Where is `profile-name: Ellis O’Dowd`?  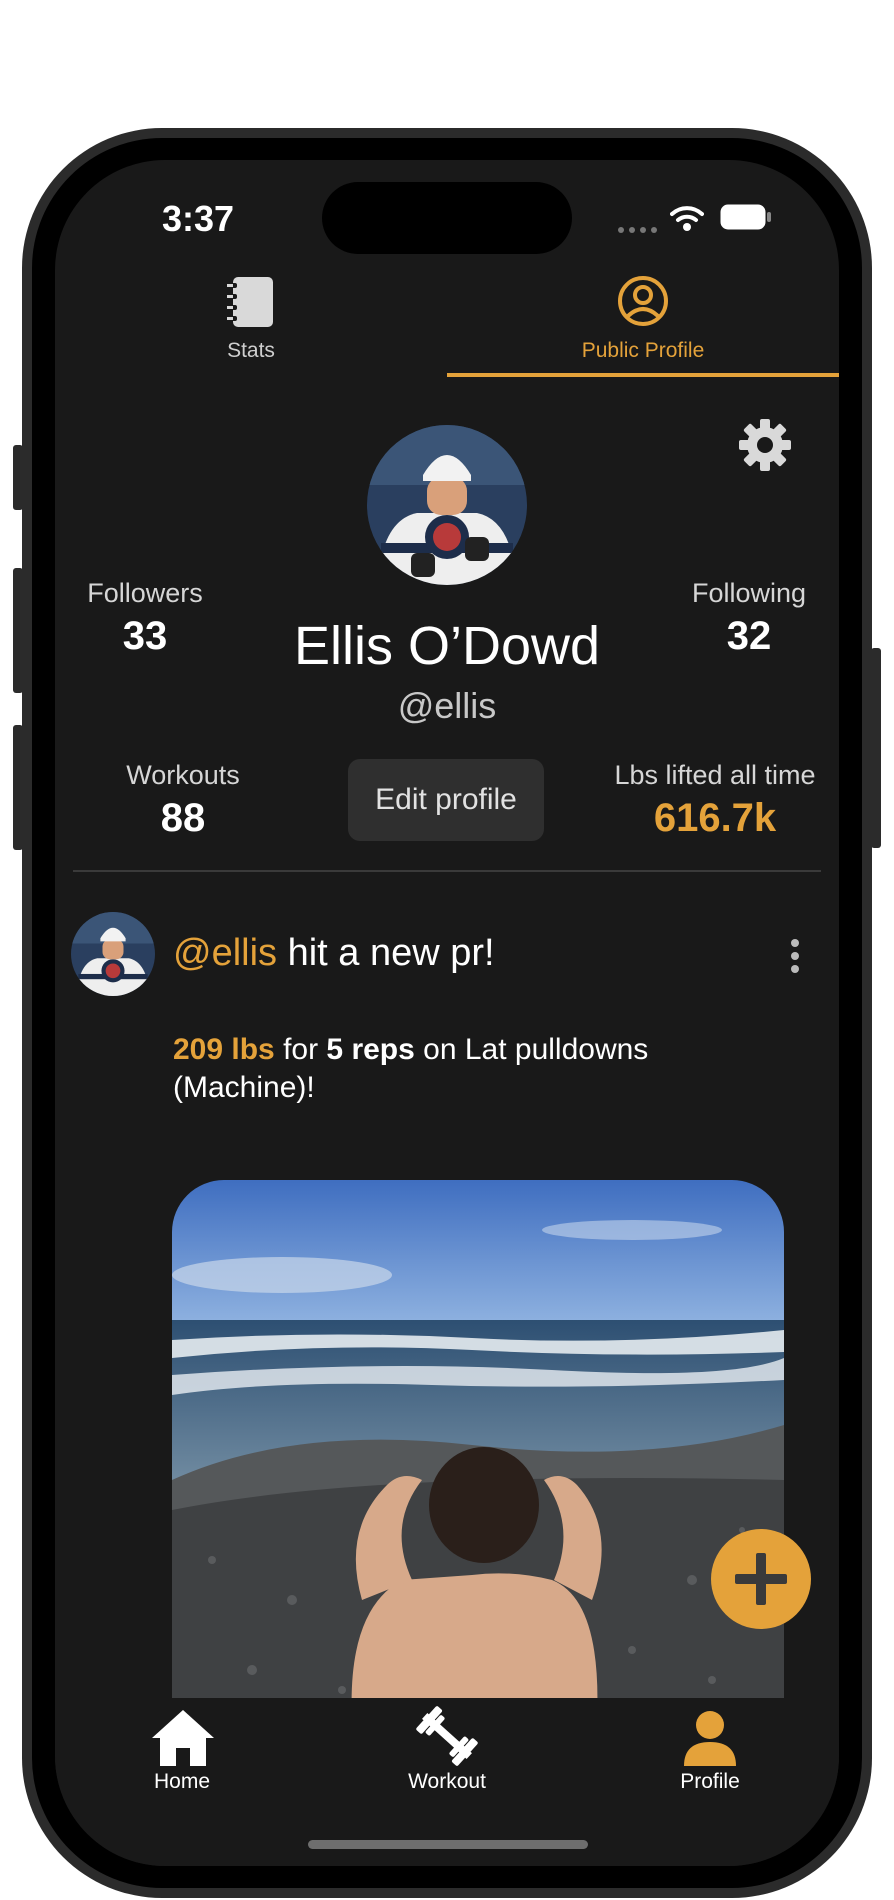 profile-name: Ellis O’Dowd is located at coordinates (447, 646).